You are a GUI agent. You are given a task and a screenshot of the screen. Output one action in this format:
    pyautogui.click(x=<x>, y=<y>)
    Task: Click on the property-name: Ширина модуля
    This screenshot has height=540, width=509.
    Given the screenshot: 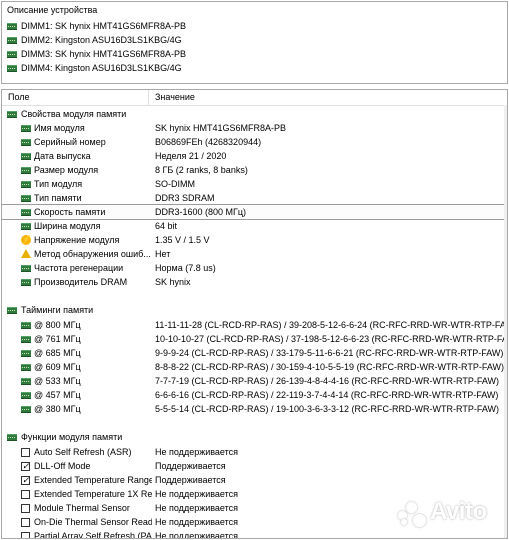 What is the action you would take?
    pyautogui.click(x=67, y=226)
    